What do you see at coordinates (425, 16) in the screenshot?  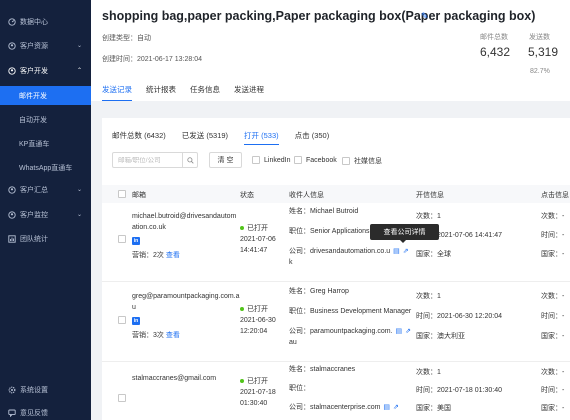 I see `edit-icon: ✎` at bounding box center [425, 16].